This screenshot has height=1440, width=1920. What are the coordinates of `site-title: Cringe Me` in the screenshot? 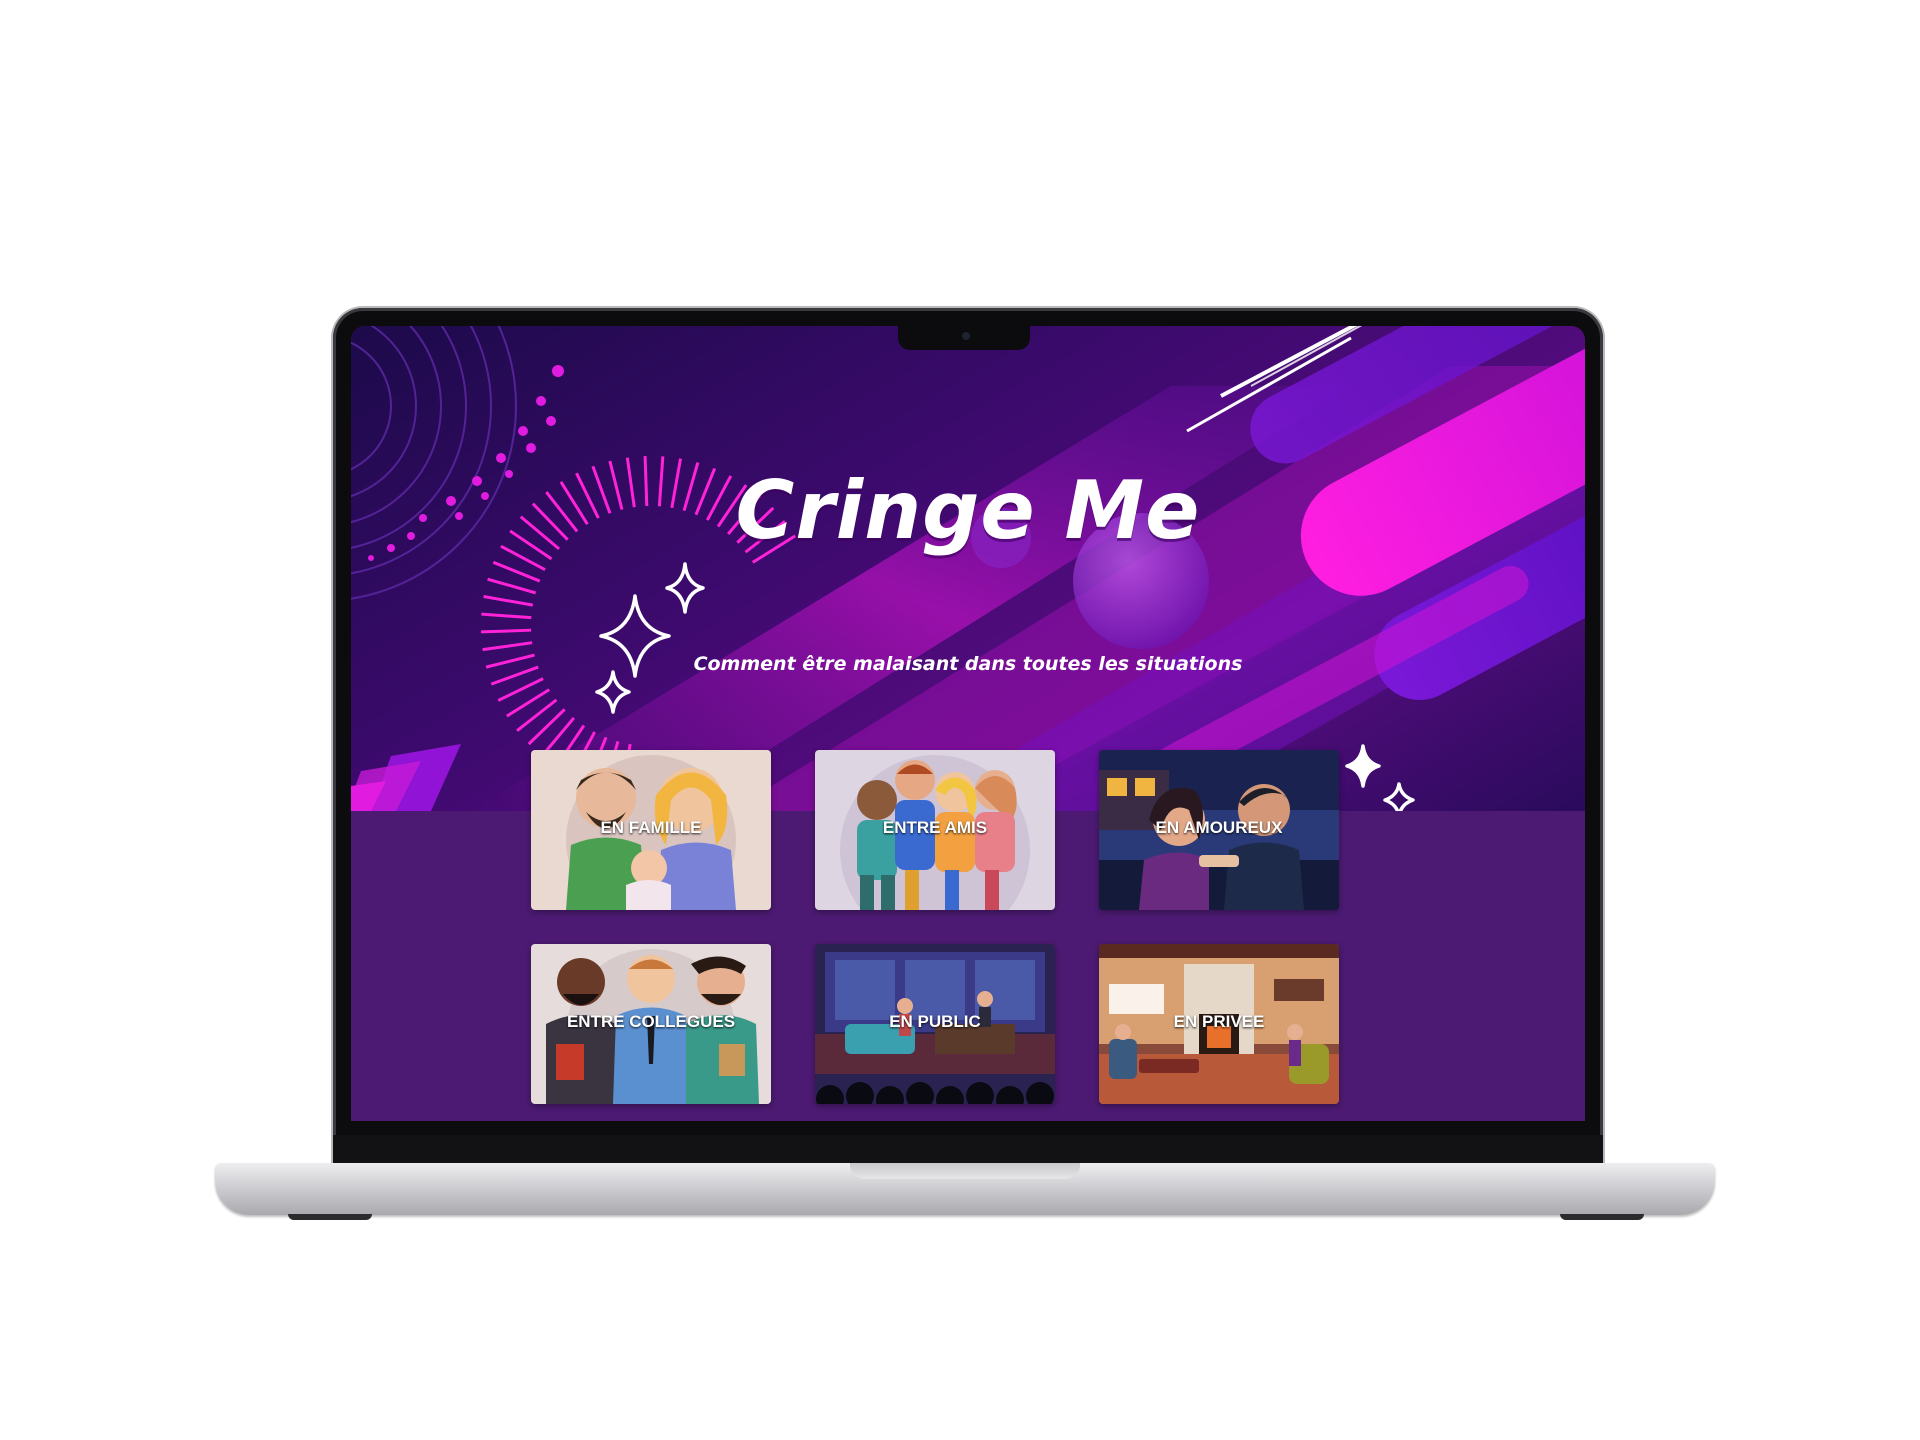 It's located at (968, 510).